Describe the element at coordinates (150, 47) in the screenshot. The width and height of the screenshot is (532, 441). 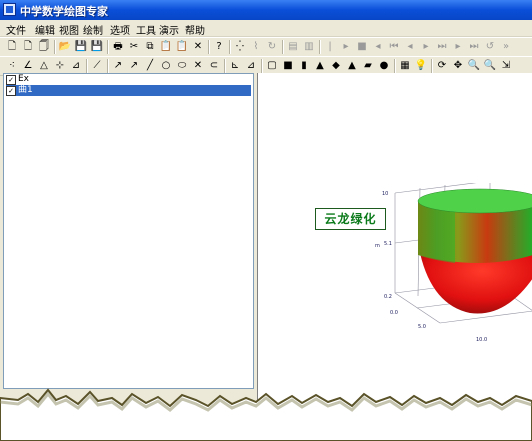
I see `copy-icon: ⧉` at that location.